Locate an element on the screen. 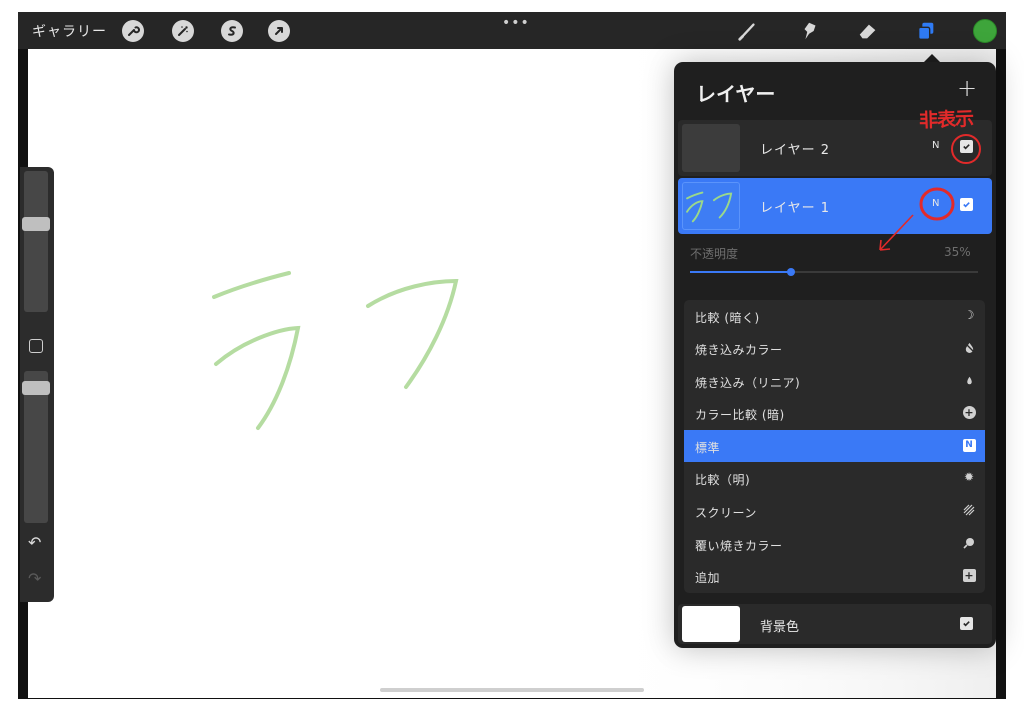 This screenshot has width=1024, height=711. blend-mode-label: 焼き込みカラー is located at coordinates (739, 350).